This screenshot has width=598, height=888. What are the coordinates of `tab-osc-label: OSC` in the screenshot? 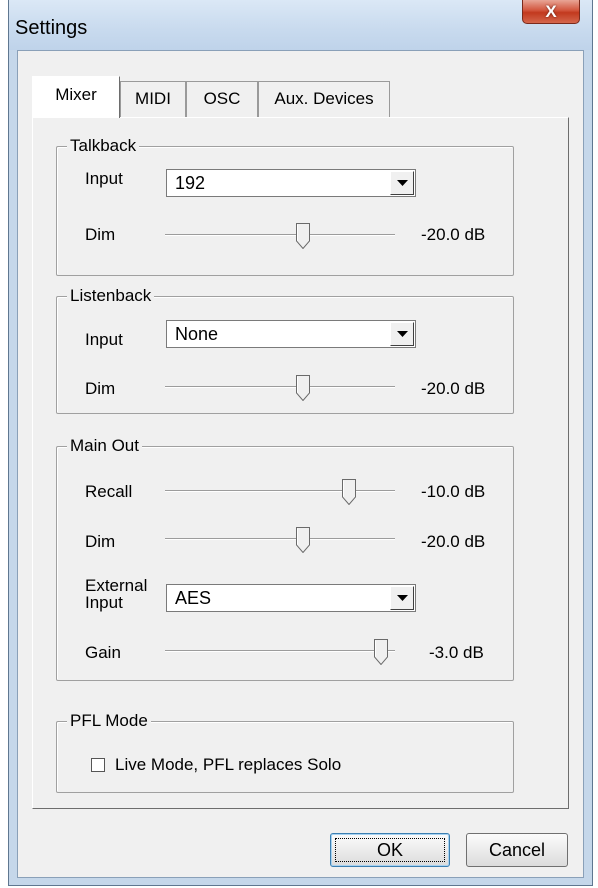 It's located at (222, 98).